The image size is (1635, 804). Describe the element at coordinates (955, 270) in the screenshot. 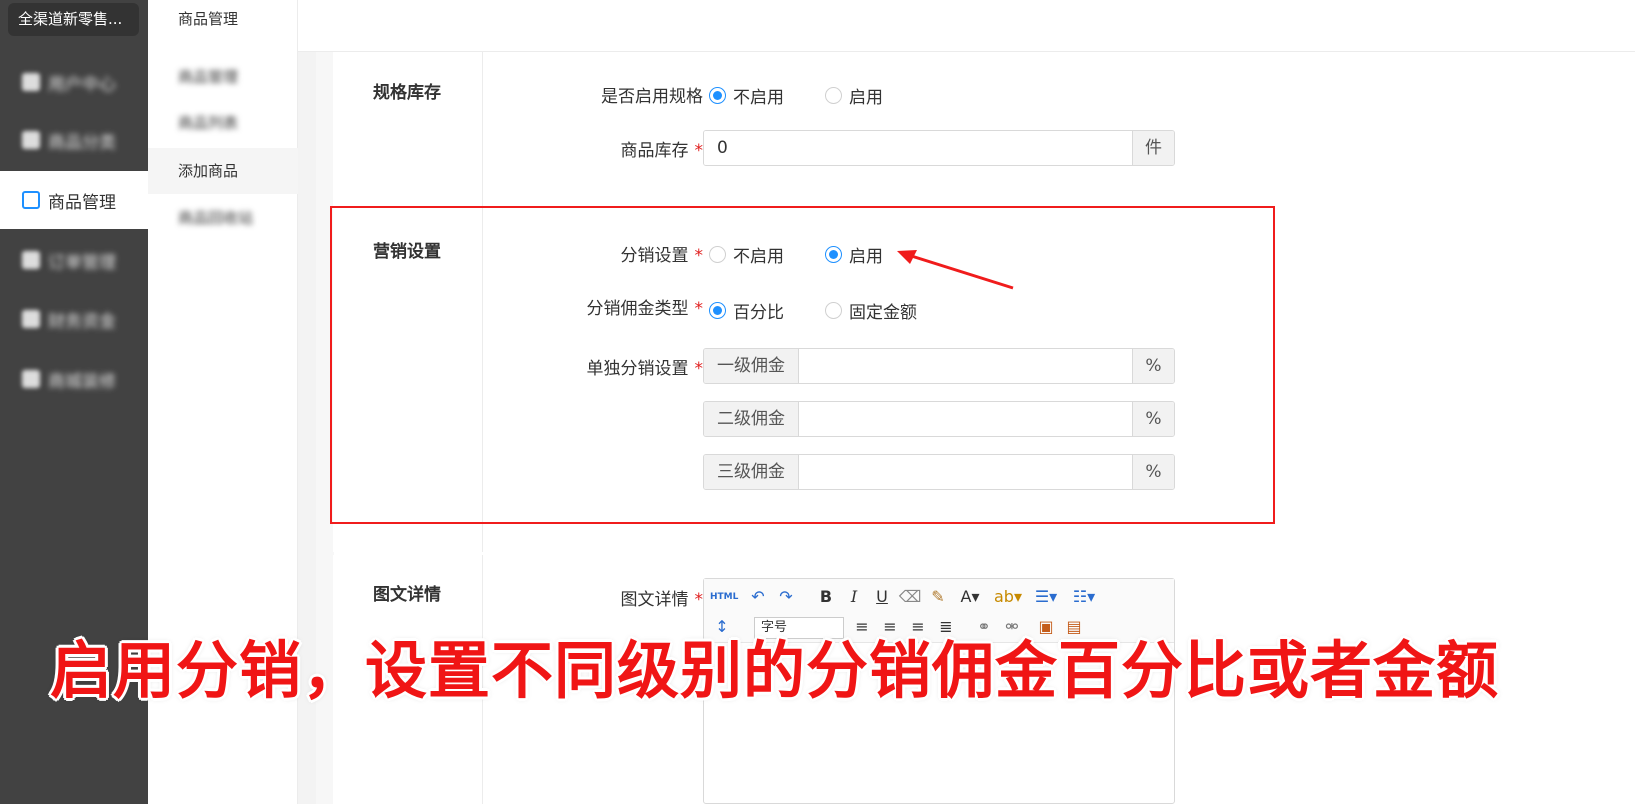

I see `arrow-annotation` at that location.